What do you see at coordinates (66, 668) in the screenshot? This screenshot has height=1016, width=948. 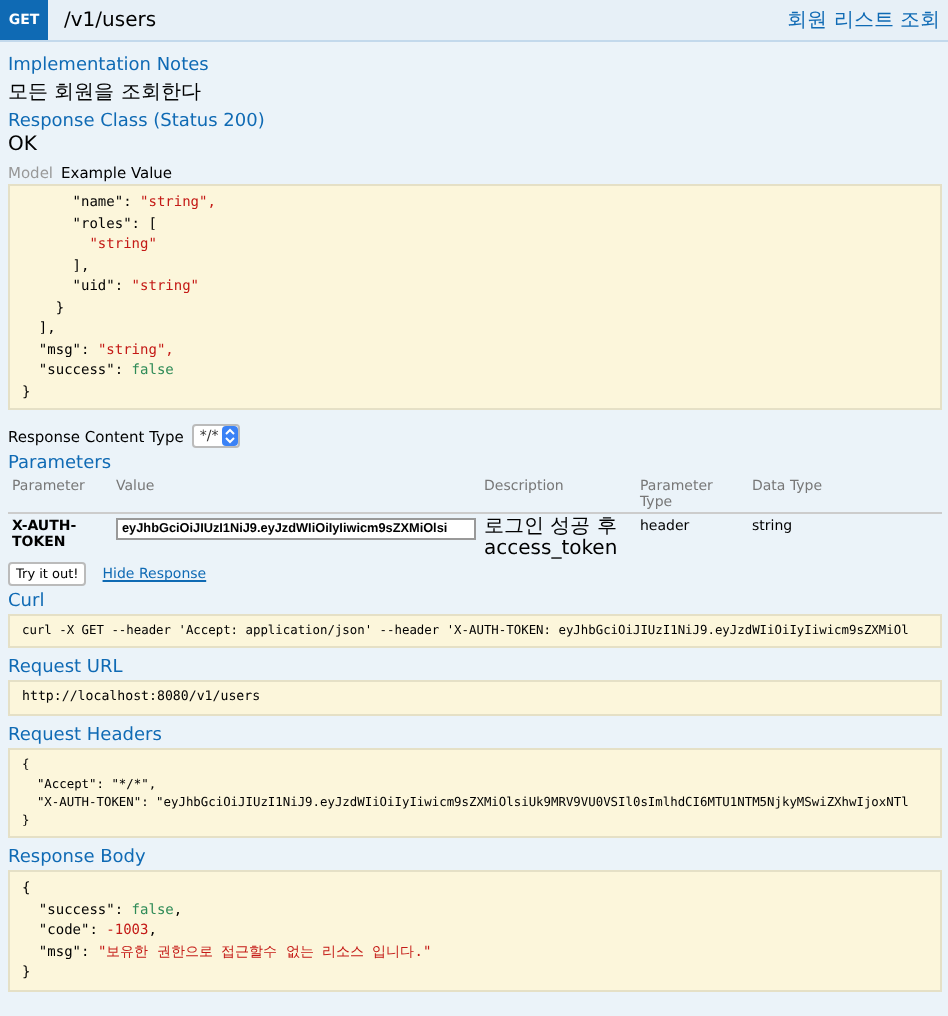 I see `section-heading: Request URL` at bounding box center [66, 668].